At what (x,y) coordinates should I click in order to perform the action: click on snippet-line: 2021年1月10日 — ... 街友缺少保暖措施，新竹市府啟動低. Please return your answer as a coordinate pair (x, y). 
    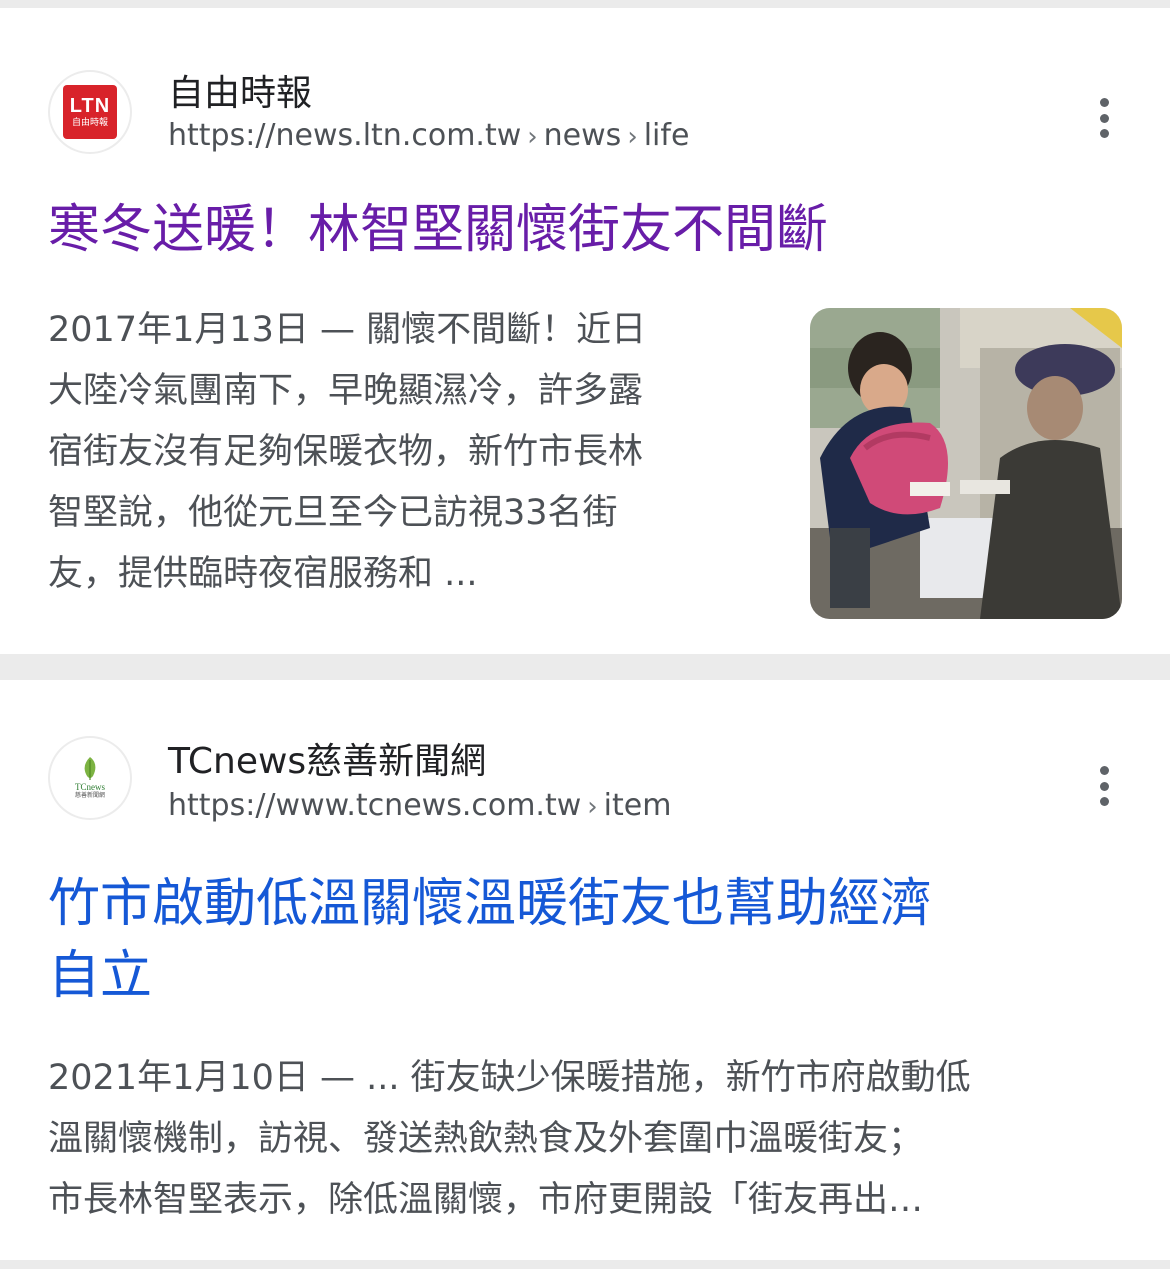
    Looking at the image, I should click on (509, 1078).